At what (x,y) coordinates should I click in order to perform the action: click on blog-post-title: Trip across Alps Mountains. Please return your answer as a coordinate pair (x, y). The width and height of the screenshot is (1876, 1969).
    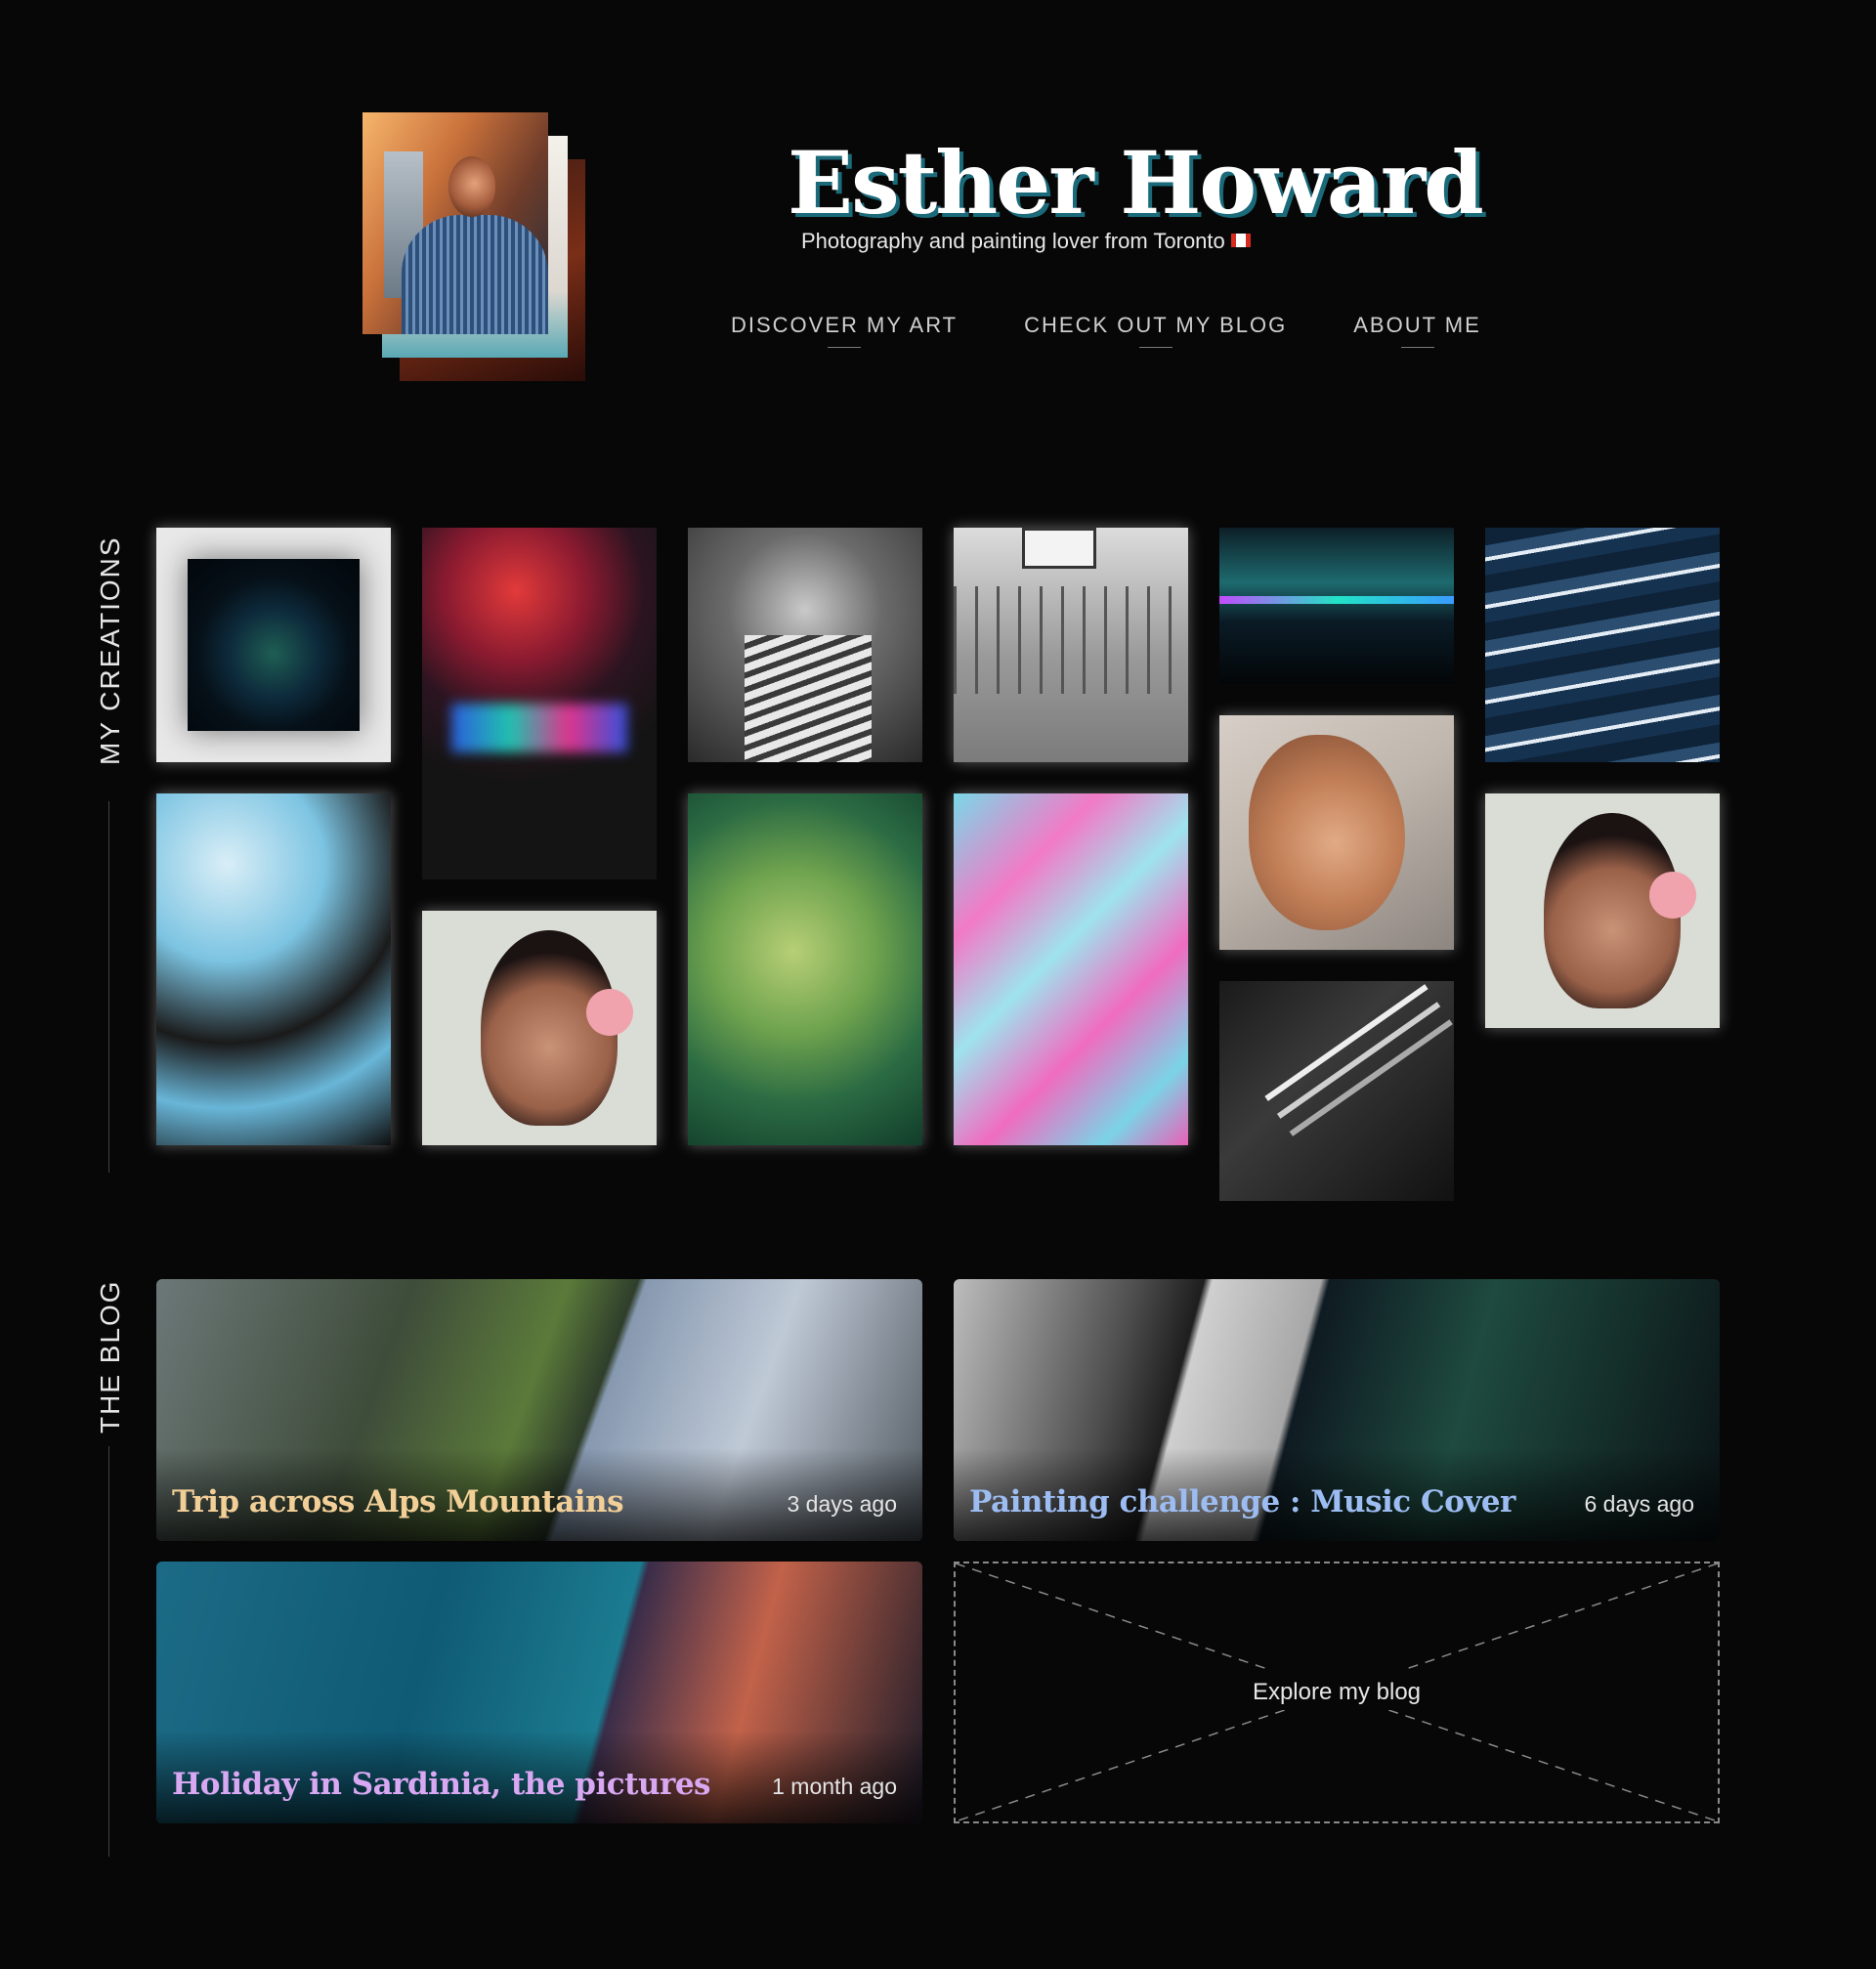
    Looking at the image, I should click on (398, 1502).